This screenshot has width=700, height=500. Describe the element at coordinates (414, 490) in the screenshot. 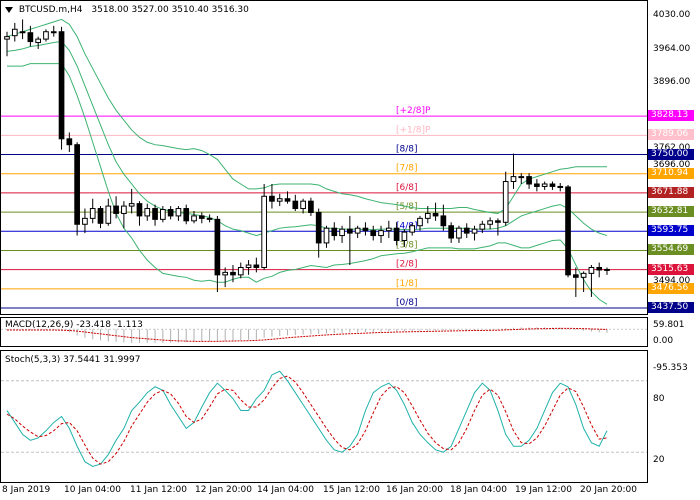

I see `time-tick: 16 Jan 20:00` at that location.